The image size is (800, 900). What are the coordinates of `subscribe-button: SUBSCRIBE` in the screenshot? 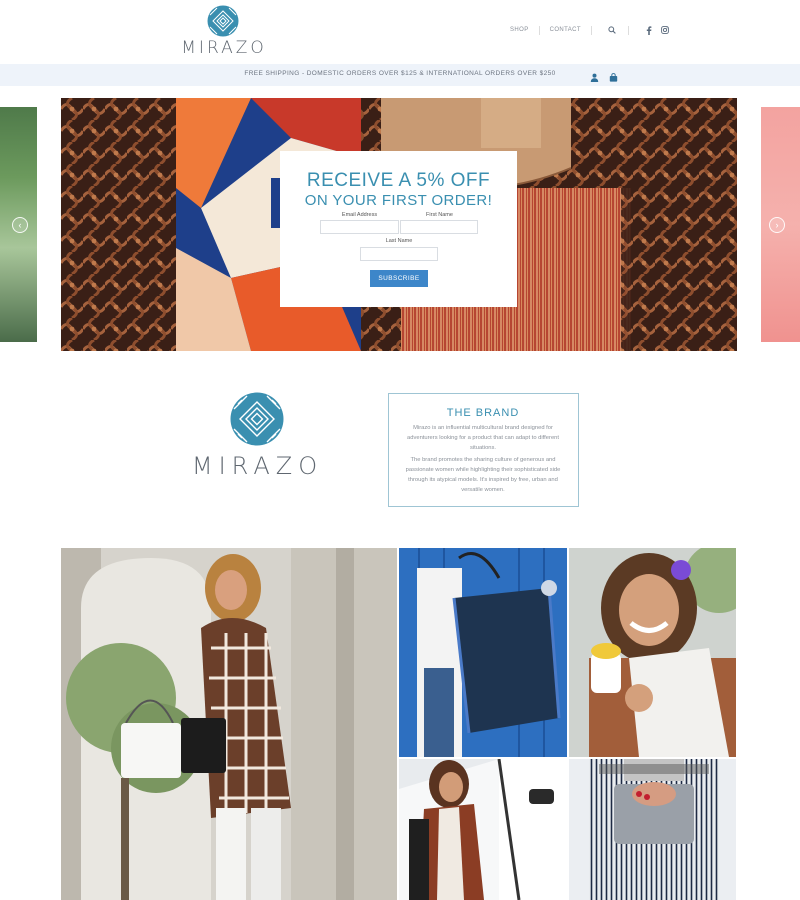 It's located at (399, 278).